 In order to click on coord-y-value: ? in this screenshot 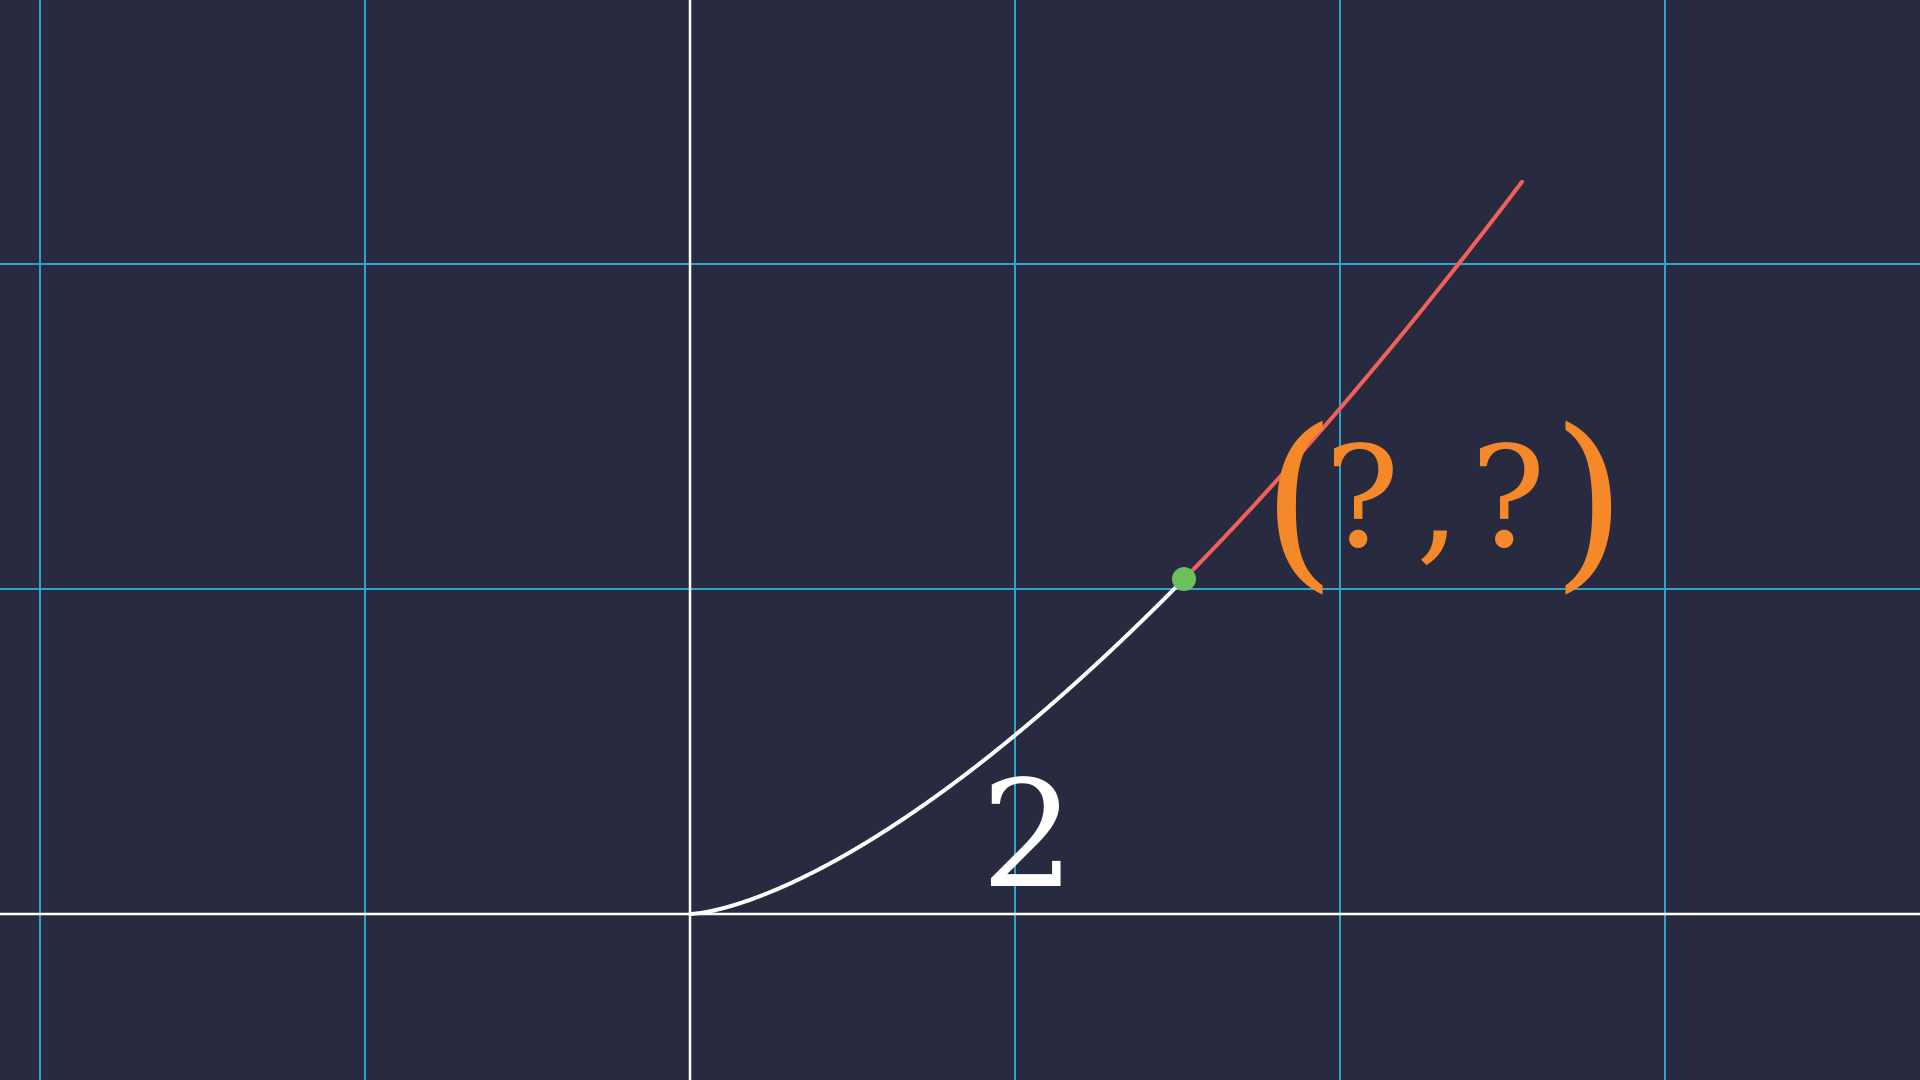, I will do `click(1507, 498)`.